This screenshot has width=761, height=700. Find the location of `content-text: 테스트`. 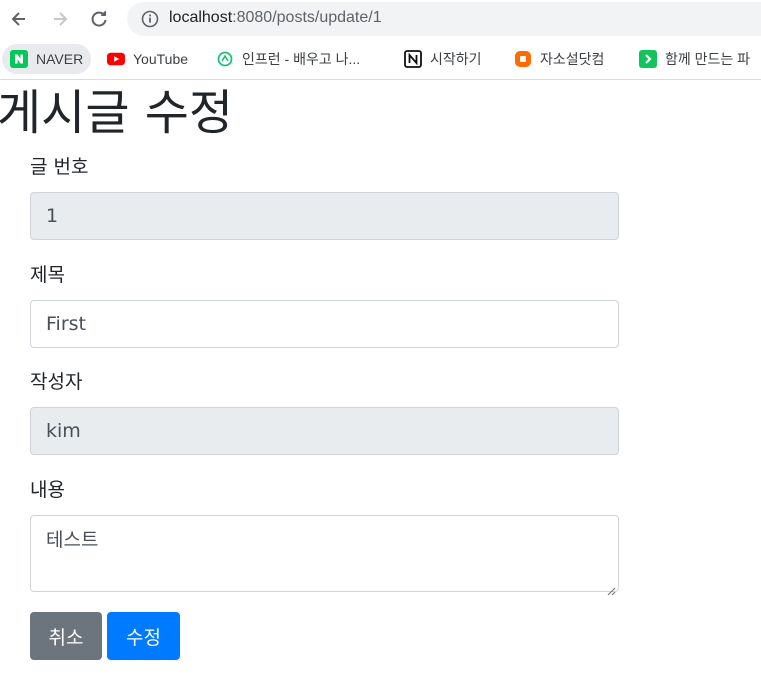

content-text: 테스트 is located at coordinates (72, 540).